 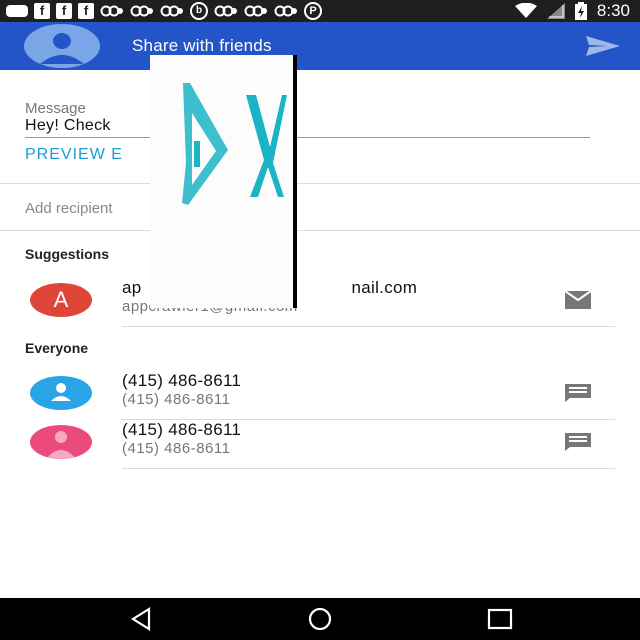 I want to click on signal-icon, so click(x=555, y=11).